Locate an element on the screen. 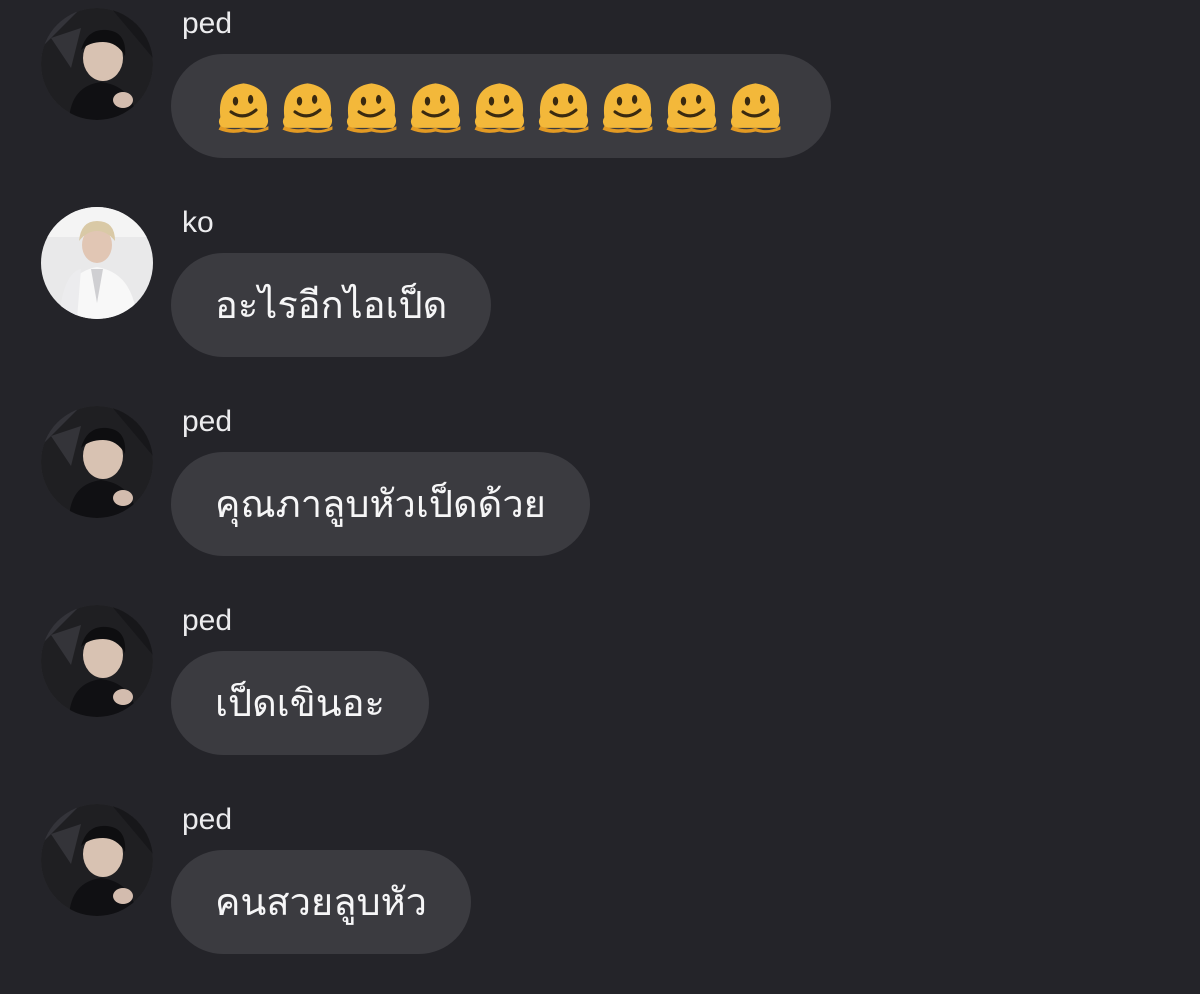 This screenshot has height=994, width=1200. message-bubble is located at coordinates (501, 106).